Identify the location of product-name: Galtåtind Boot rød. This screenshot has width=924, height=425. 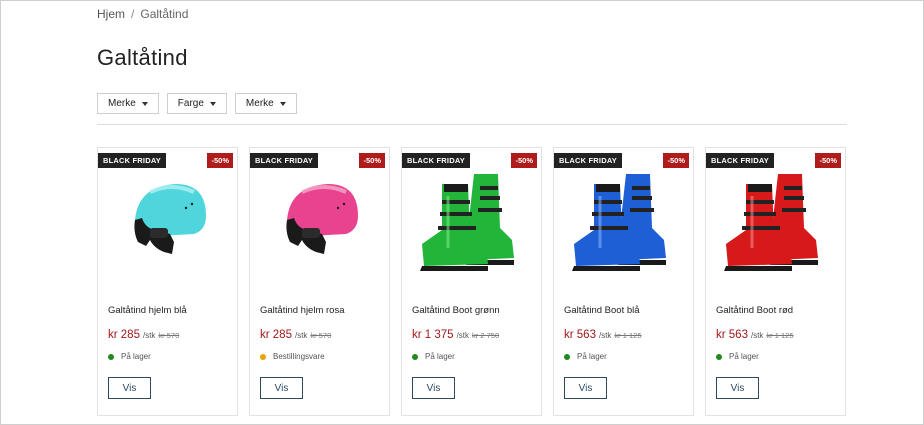
(754, 310).